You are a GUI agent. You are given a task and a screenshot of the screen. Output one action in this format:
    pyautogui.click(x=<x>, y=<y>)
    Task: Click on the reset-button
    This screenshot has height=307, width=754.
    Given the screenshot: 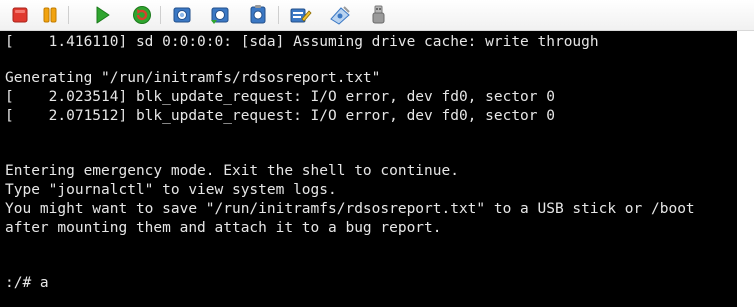 What is the action you would take?
    pyautogui.click(x=142, y=15)
    